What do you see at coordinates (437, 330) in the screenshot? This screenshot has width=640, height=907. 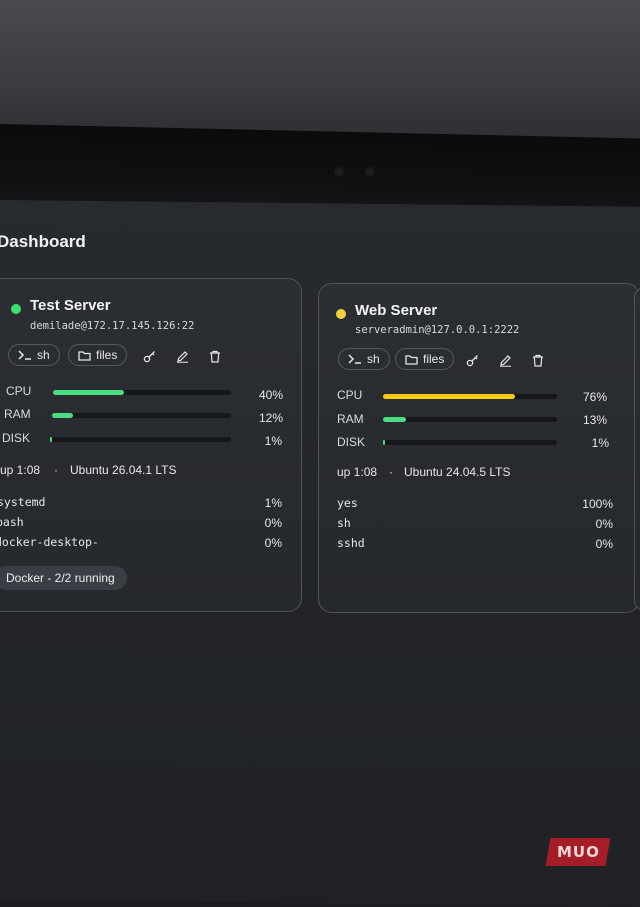 I see `server-address: serveradmin@127.0.0.1:2222` at bounding box center [437, 330].